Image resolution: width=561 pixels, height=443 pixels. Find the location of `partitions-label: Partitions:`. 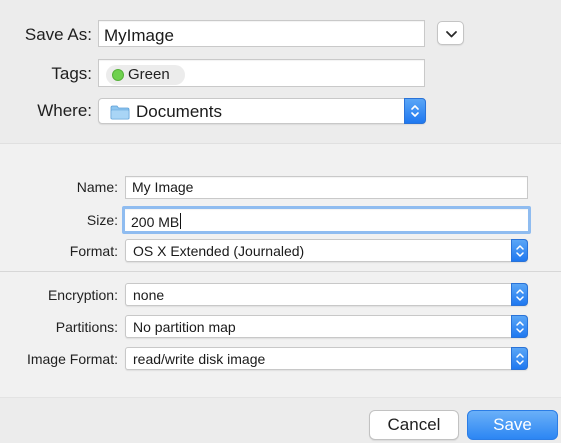

partitions-label: Partitions: is located at coordinates (86, 327).